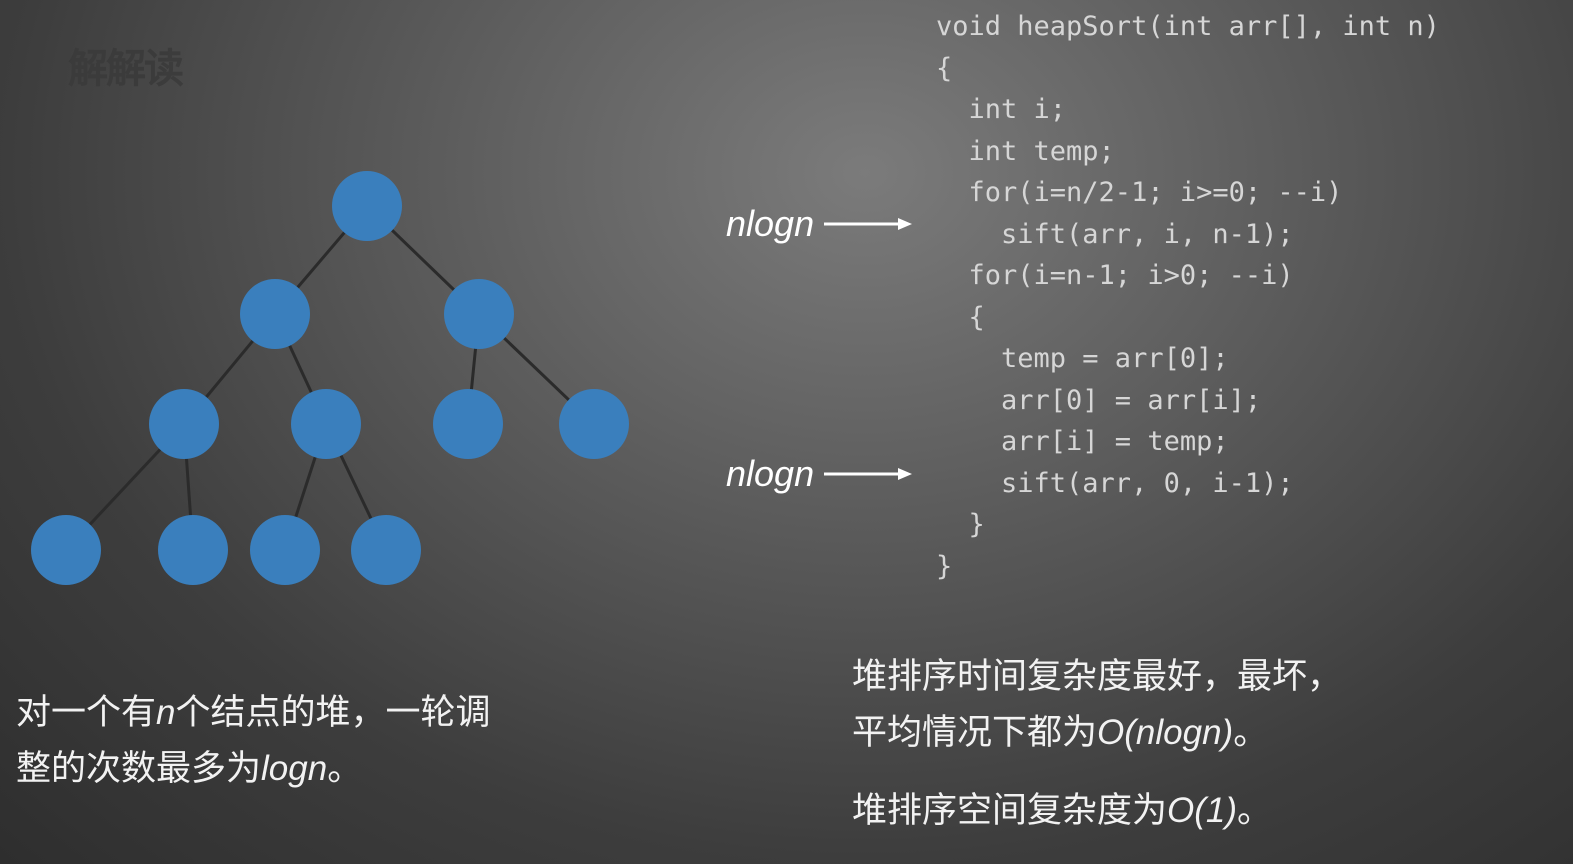 The width and height of the screenshot is (1573, 864). What do you see at coordinates (1001, 109) in the screenshot?
I see `code-line: int i;` at bounding box center [1001, 109].